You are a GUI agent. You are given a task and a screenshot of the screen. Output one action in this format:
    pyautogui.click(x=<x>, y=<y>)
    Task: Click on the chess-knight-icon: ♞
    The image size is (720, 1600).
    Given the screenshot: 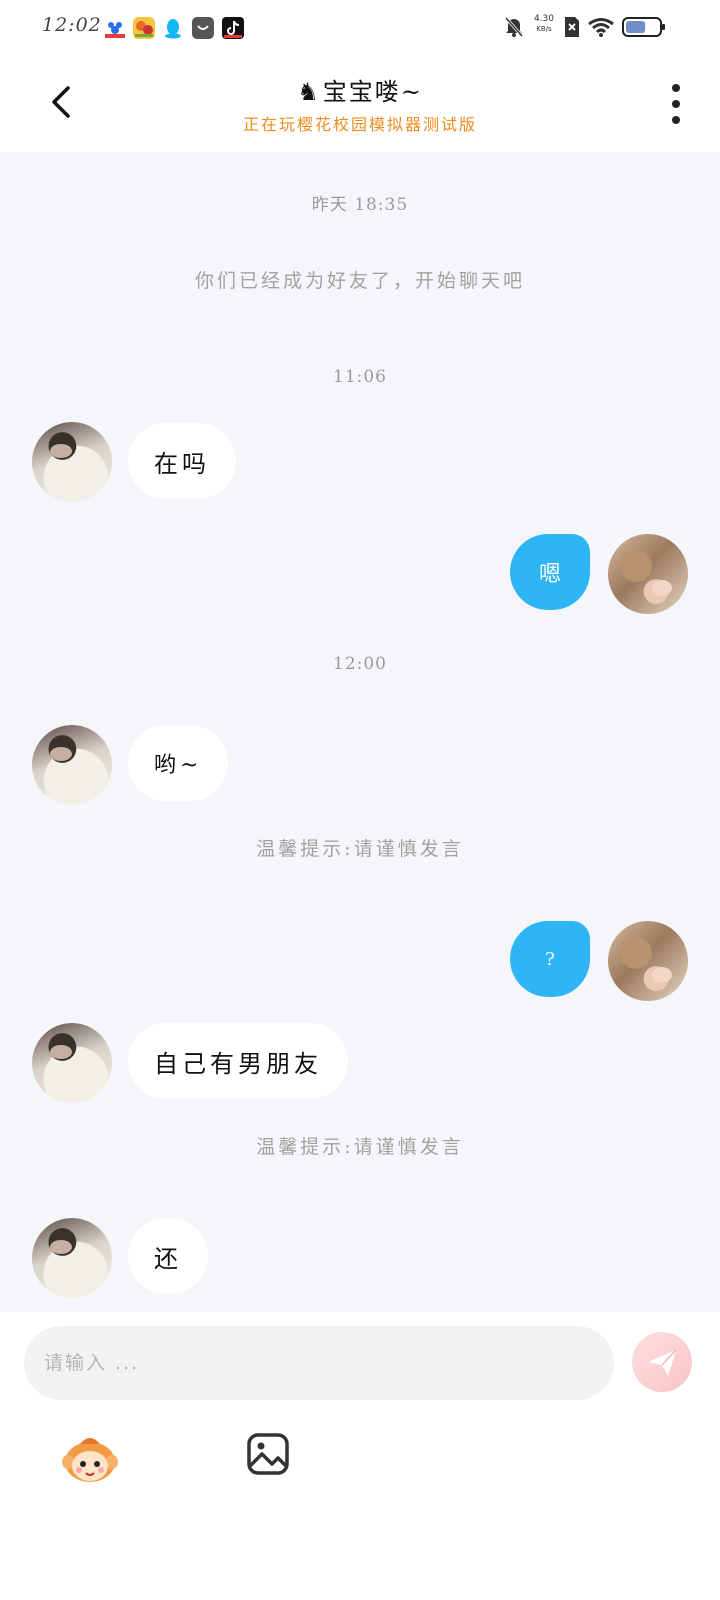 What is the action you would take?
    pyautogui.click(x=309, y=92)
    